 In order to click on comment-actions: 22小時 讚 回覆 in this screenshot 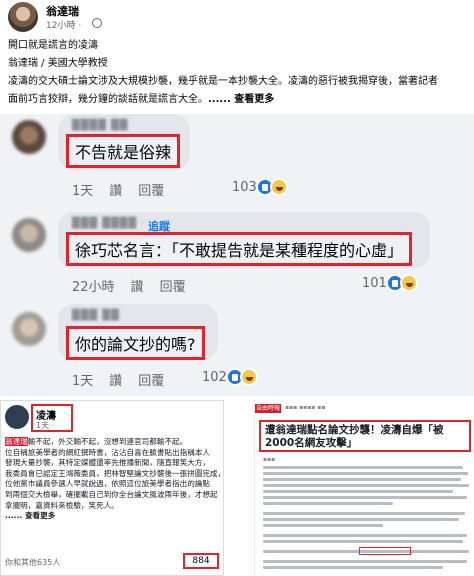, I will do `click(137, 285)`.